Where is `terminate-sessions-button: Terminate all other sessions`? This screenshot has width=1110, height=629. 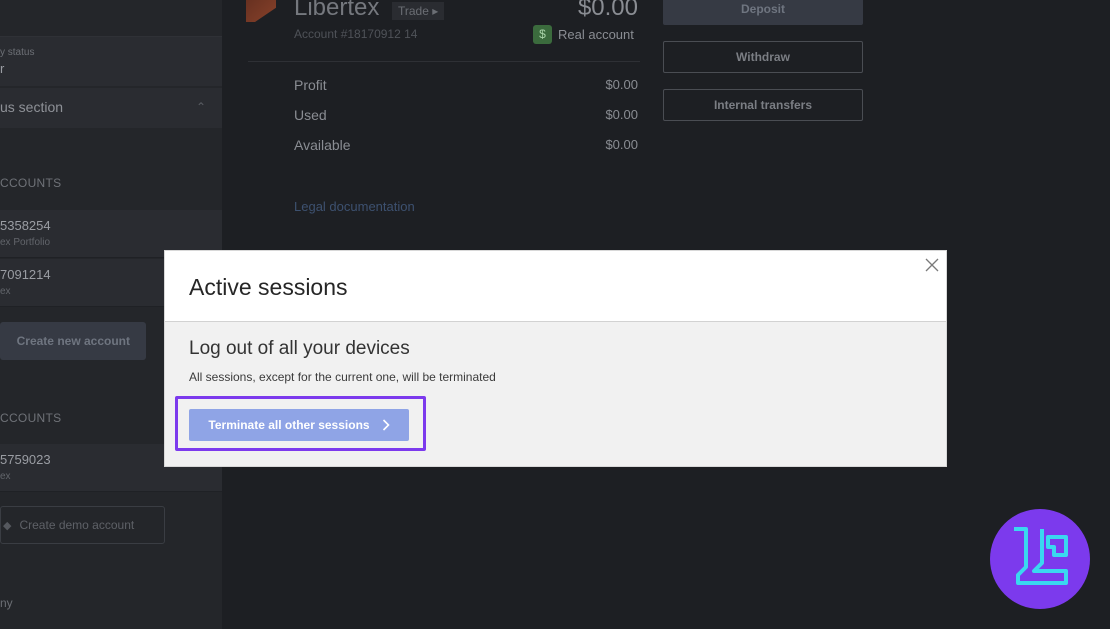
terminate-sessions-button: Terminate all other sessions is located at coordinates (299, 425).